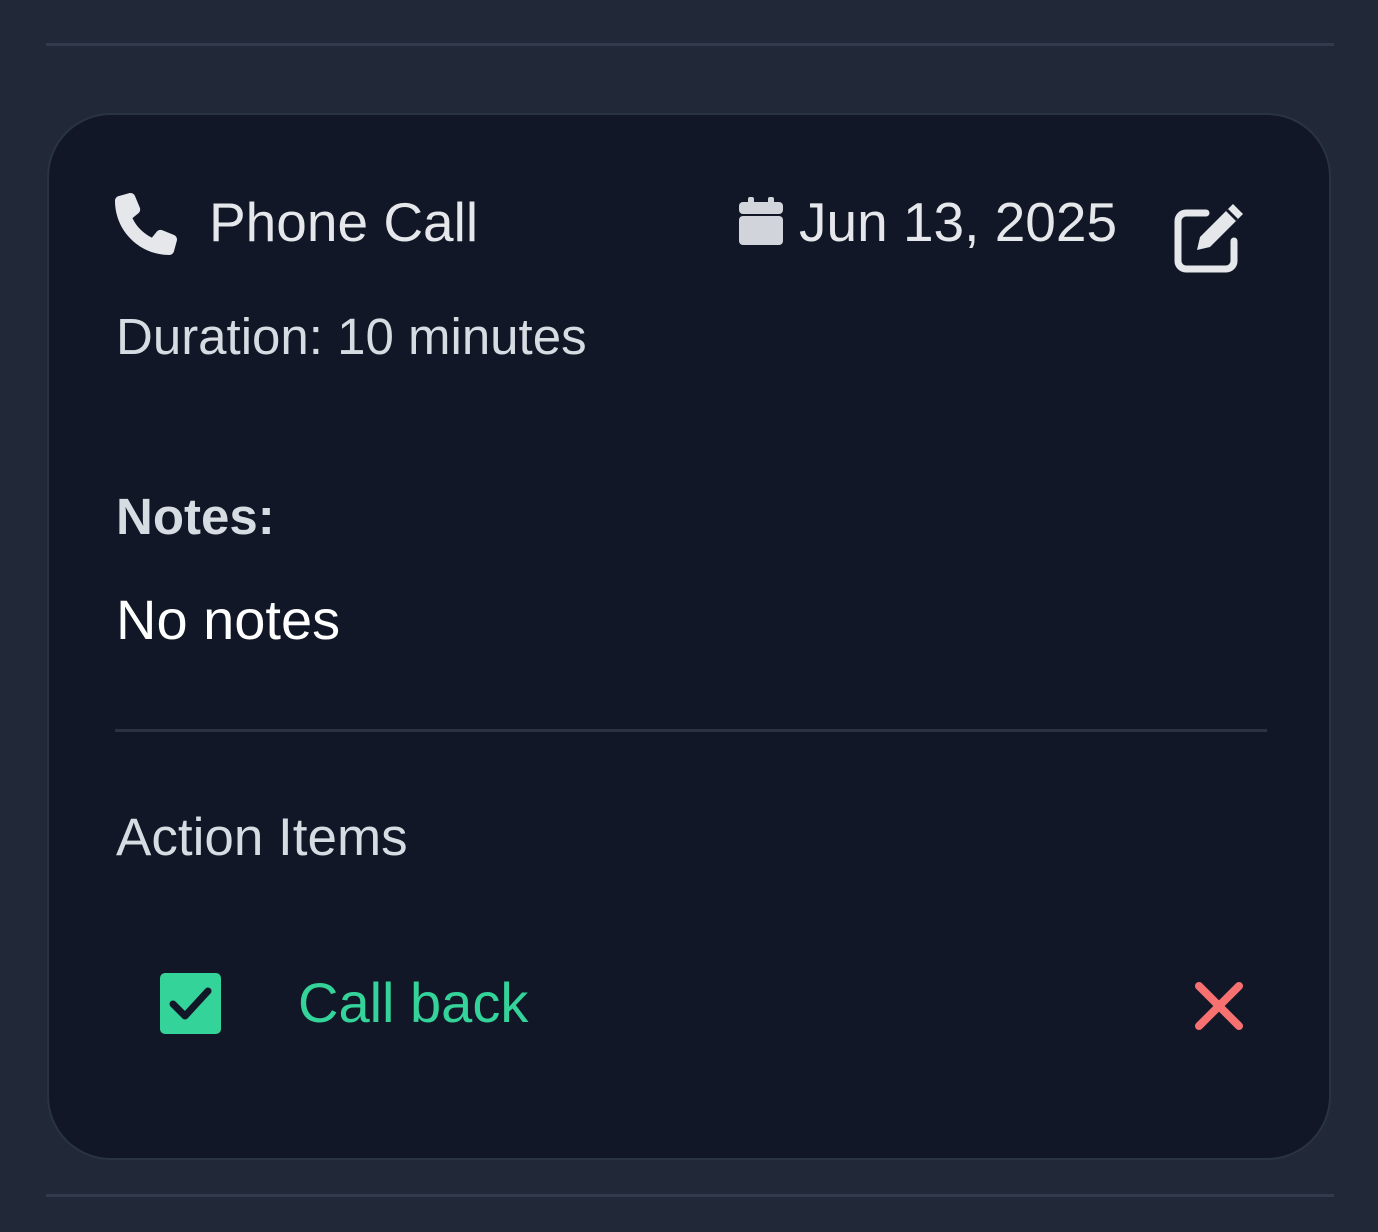 This screenshot has width=1378, height=1232. Describe the element at coordinates (958, 222) in the screenshot. I see `interaction-date: Jun 13, 2025` at that location.